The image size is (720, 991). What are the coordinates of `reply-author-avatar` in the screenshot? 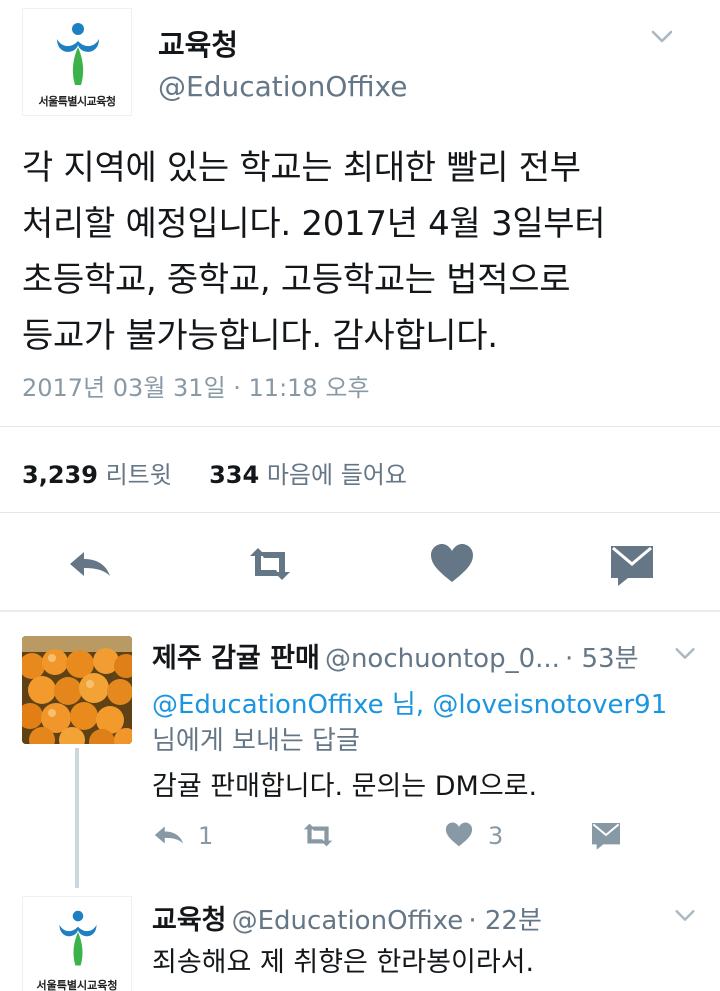 It's located at (77, 690).